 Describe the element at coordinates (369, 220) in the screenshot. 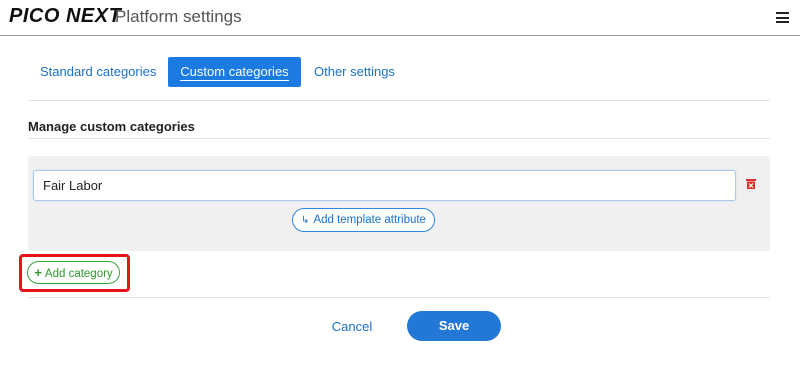

I see `add-template-attribute-label: Add template attribute` at that location.